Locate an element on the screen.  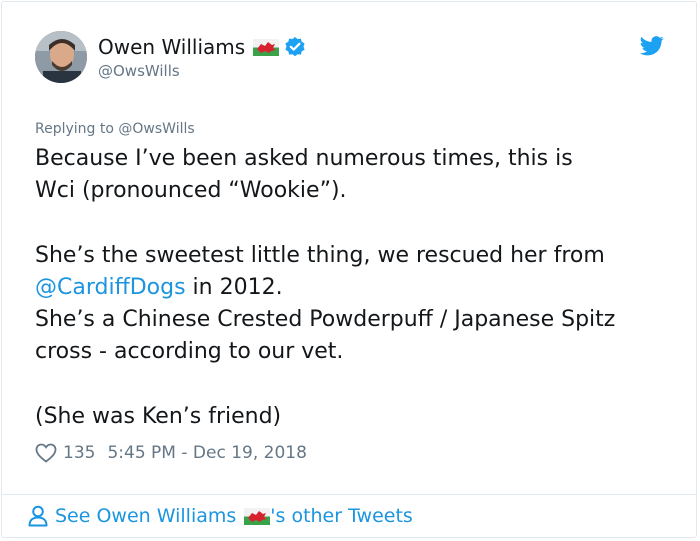
person-icon is located at coordinates (38, 516).